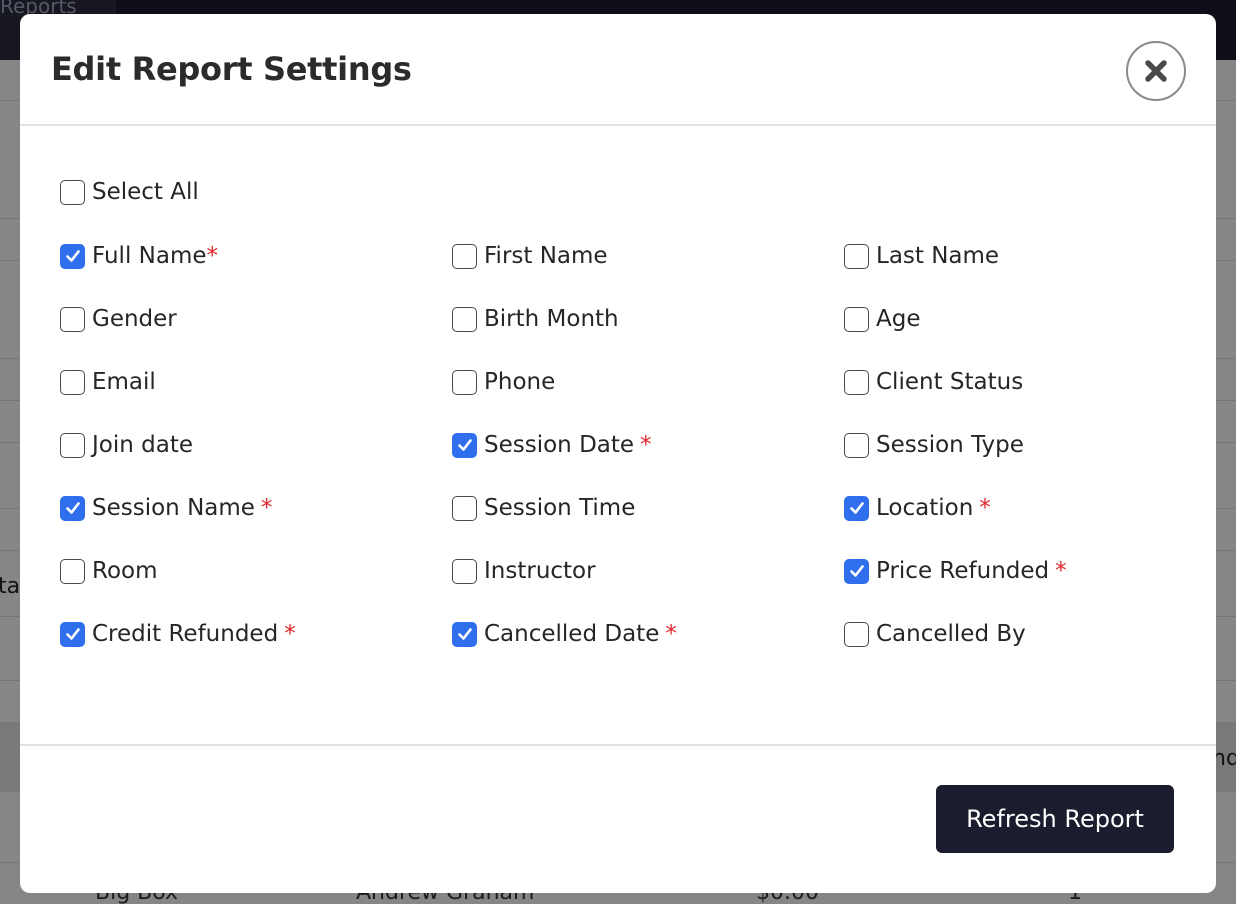 The height and width of the screenshot is (904, 1236). Describe the element at coordinates (618, 125) in the screenshot. I see `header-divider` at that location.